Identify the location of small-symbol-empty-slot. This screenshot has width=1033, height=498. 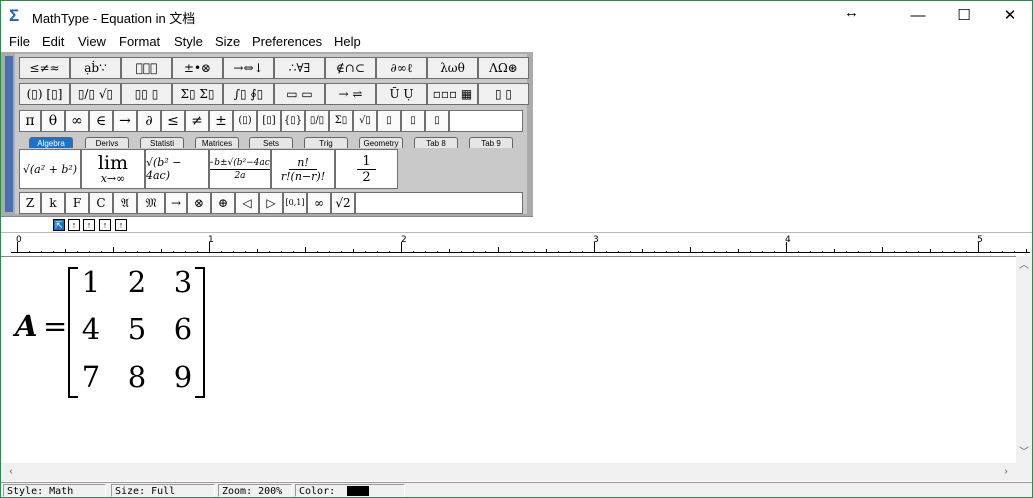
(439, 203).